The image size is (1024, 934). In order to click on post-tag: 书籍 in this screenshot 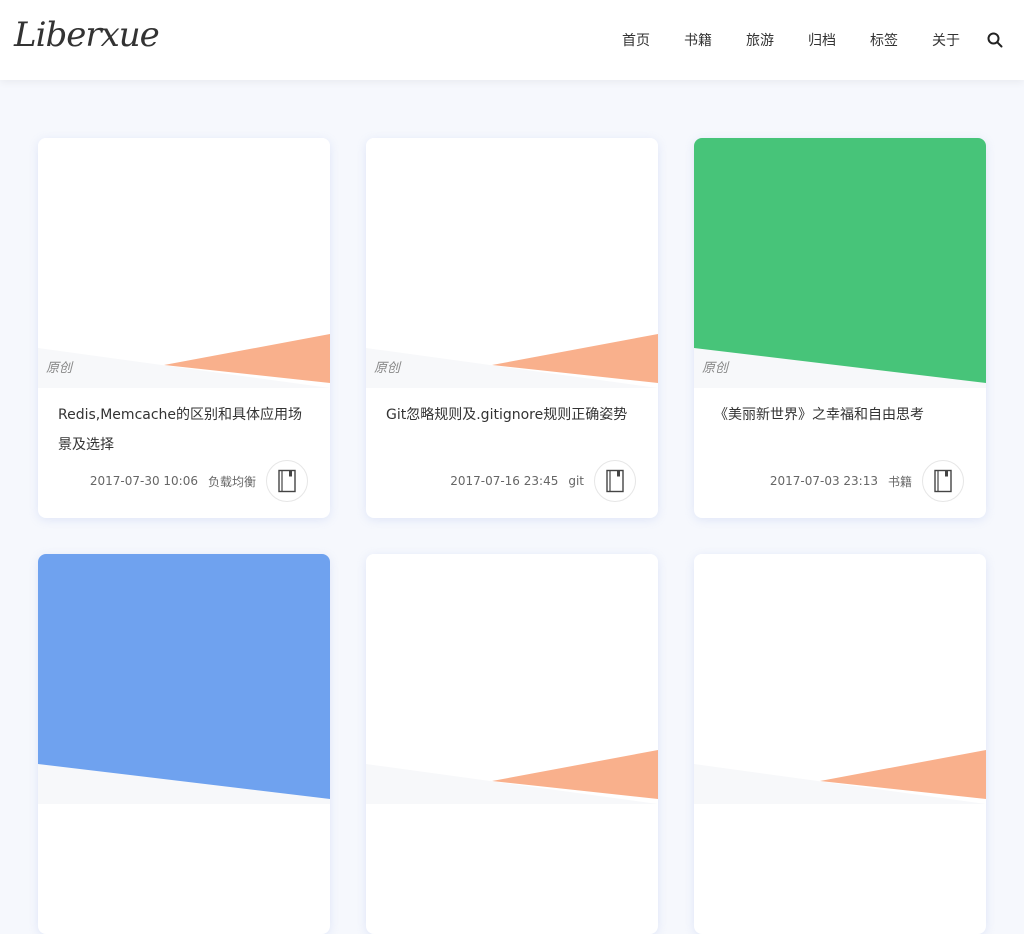, I will do `click(900, 481)`.